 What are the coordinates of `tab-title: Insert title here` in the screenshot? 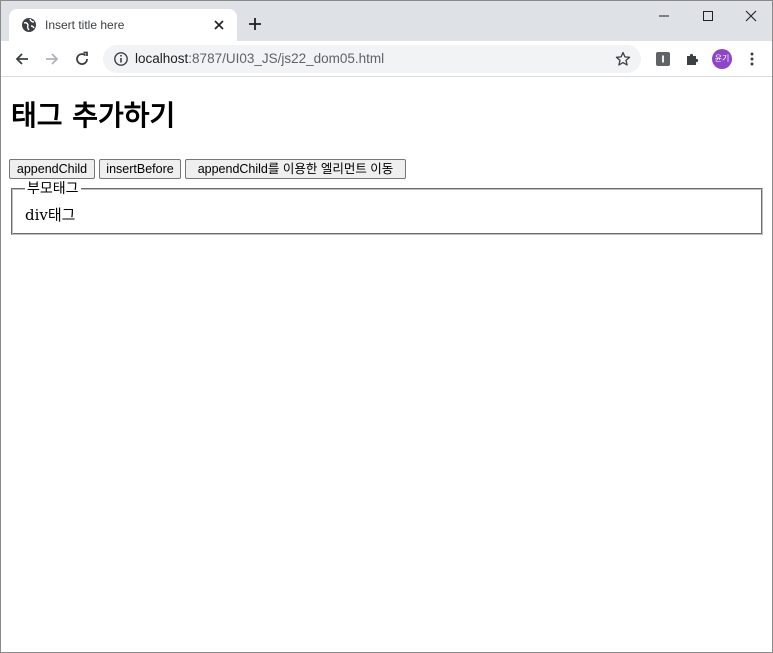 It's located at (85, 25).